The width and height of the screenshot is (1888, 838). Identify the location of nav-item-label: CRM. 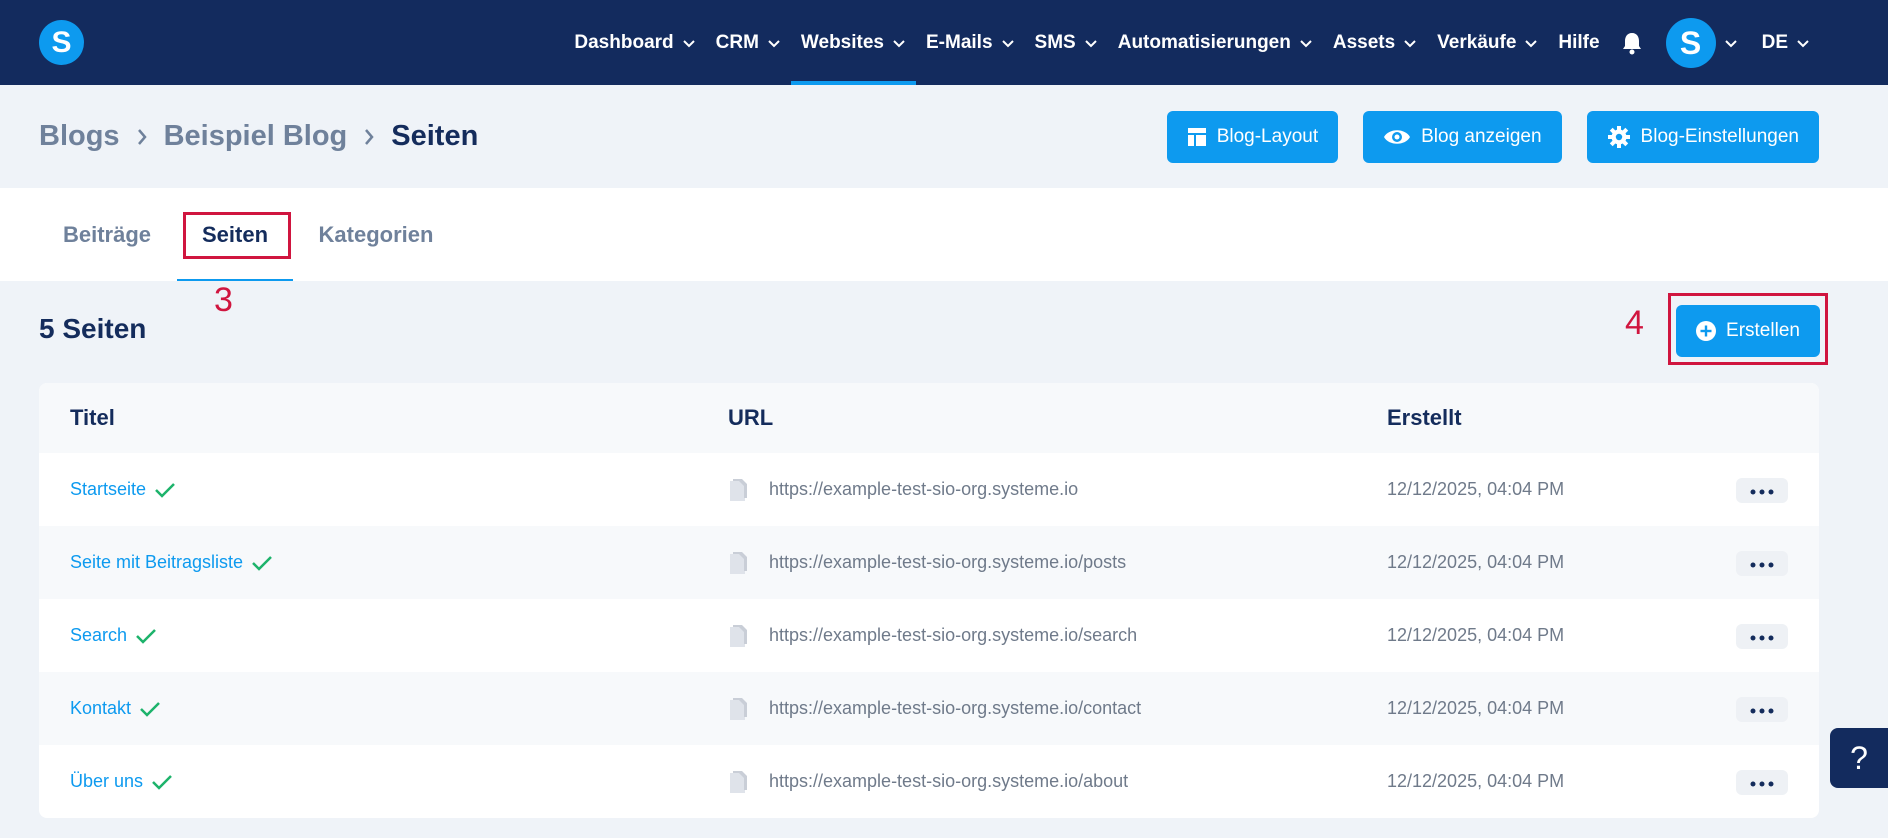
(737, 42).